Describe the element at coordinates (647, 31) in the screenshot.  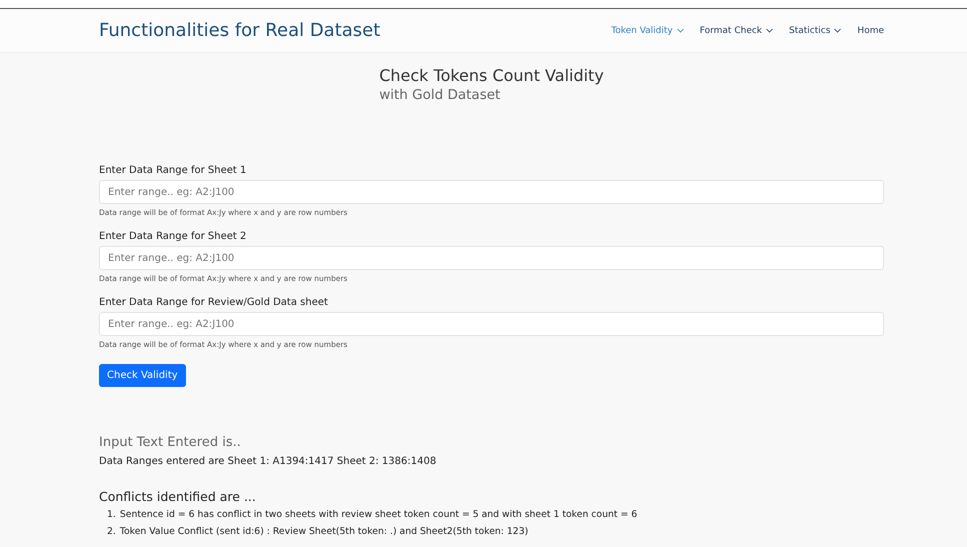
I see `nav-link: Token Validity` at that location.